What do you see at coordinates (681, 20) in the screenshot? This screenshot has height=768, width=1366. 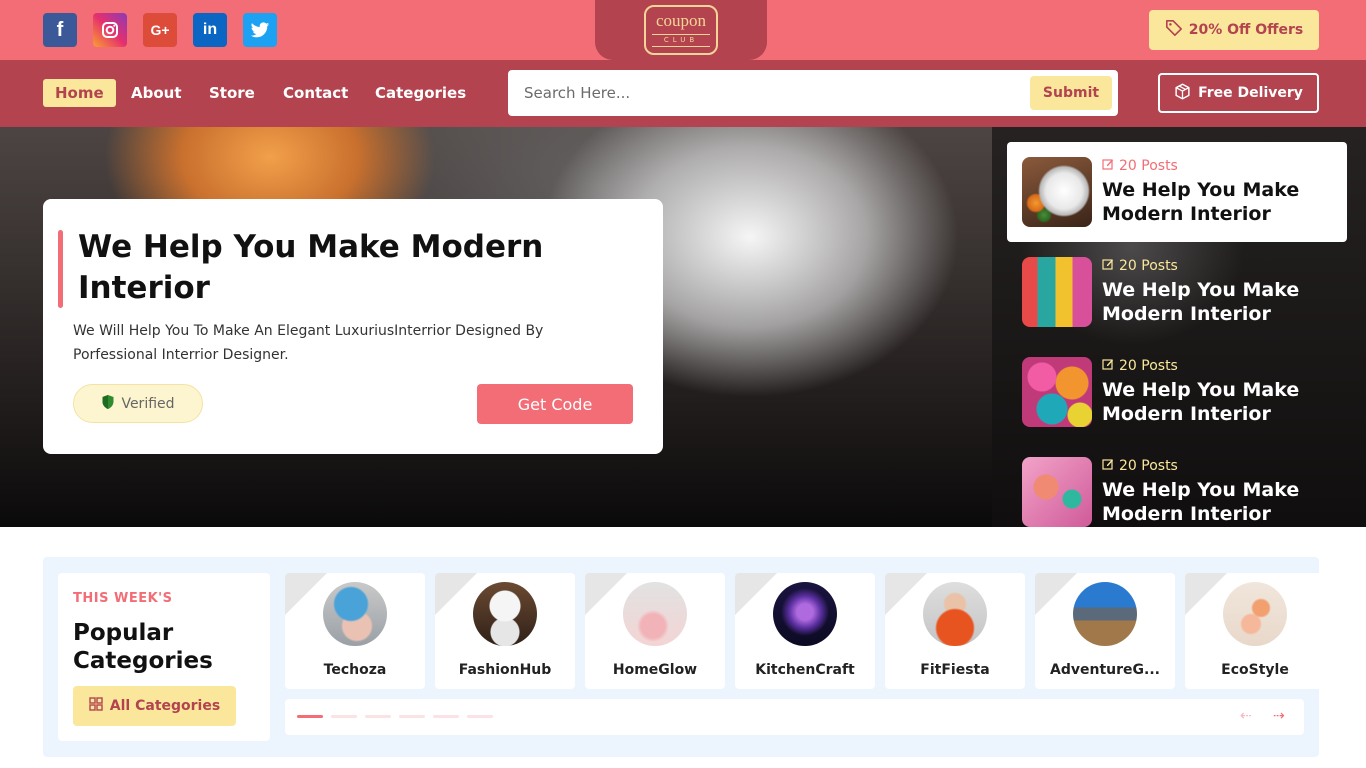 I see `logo-text: coupon` at bounding box center [681, 20].